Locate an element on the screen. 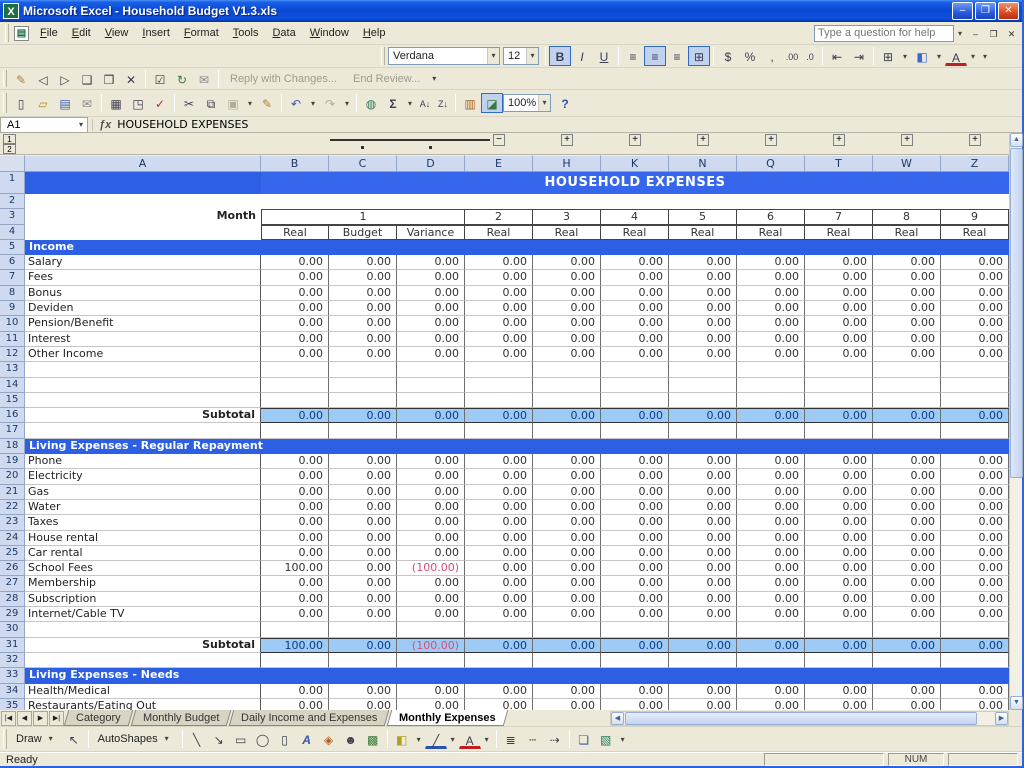  threed-style-icon: ▧ is located at coordinates (606, 739).